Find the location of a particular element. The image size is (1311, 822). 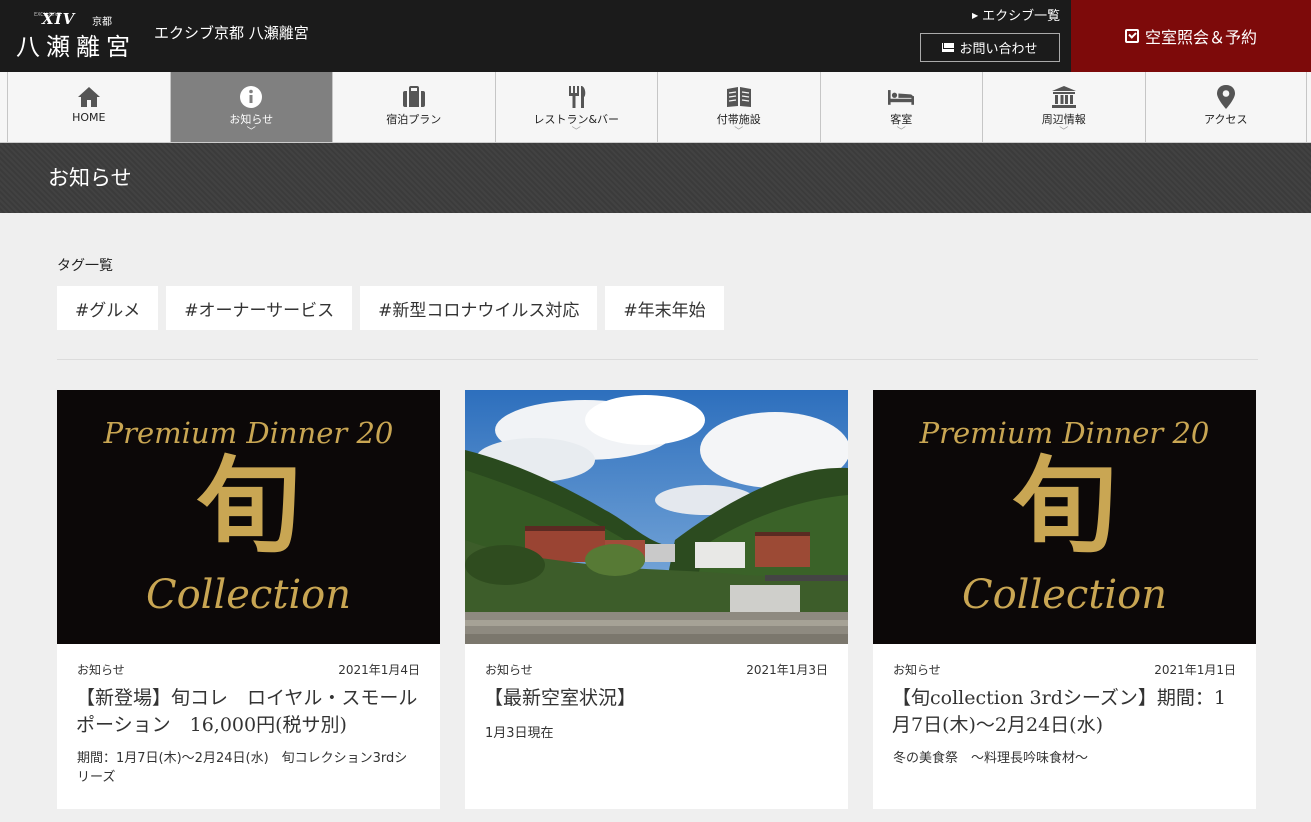

contact-label: お問い合わせ is located at coordinates (998, 49).